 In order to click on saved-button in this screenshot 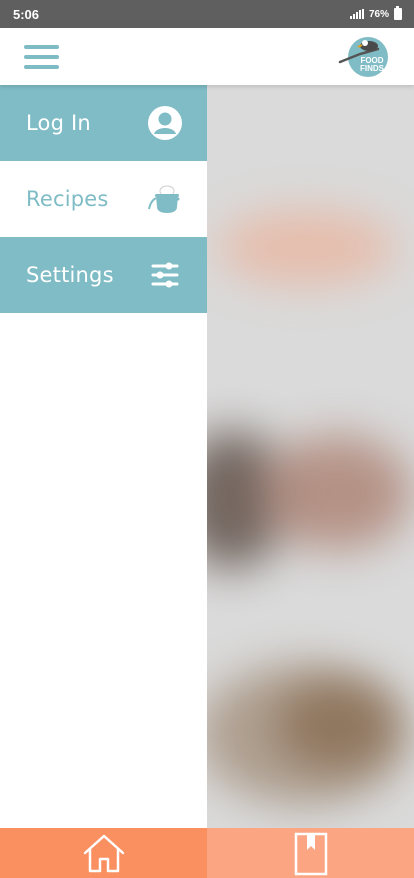, I will do `click(310, 853)`.